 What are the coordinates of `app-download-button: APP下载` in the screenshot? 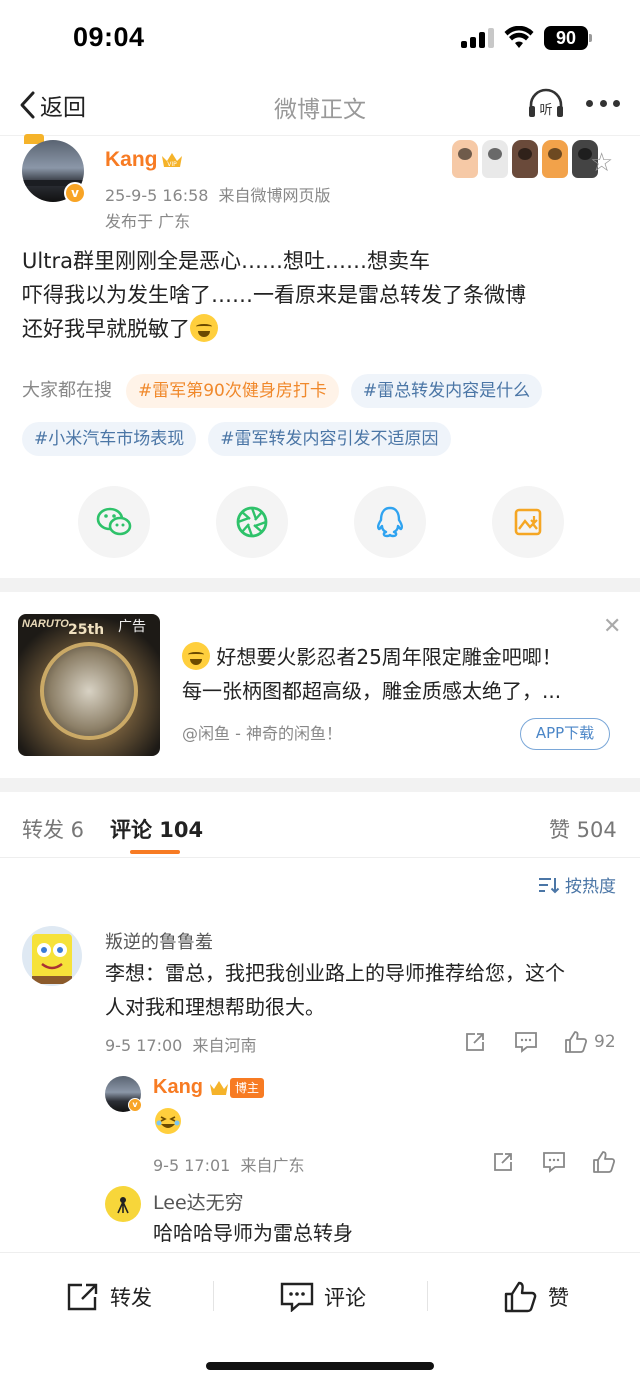 It's located at (565, 734).